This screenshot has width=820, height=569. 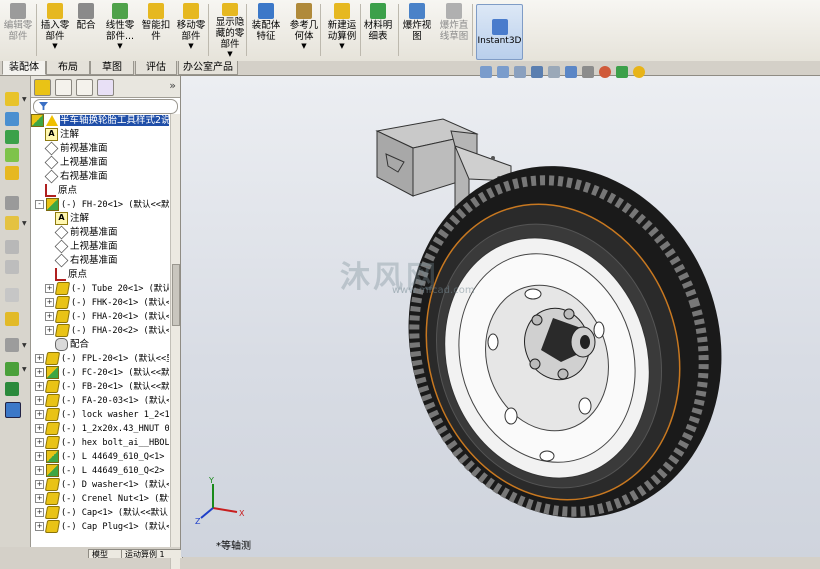 What do you see at coordinates (12, 345) in the screenshot?
I see `grid-icon` at bounding box center [12, 345].